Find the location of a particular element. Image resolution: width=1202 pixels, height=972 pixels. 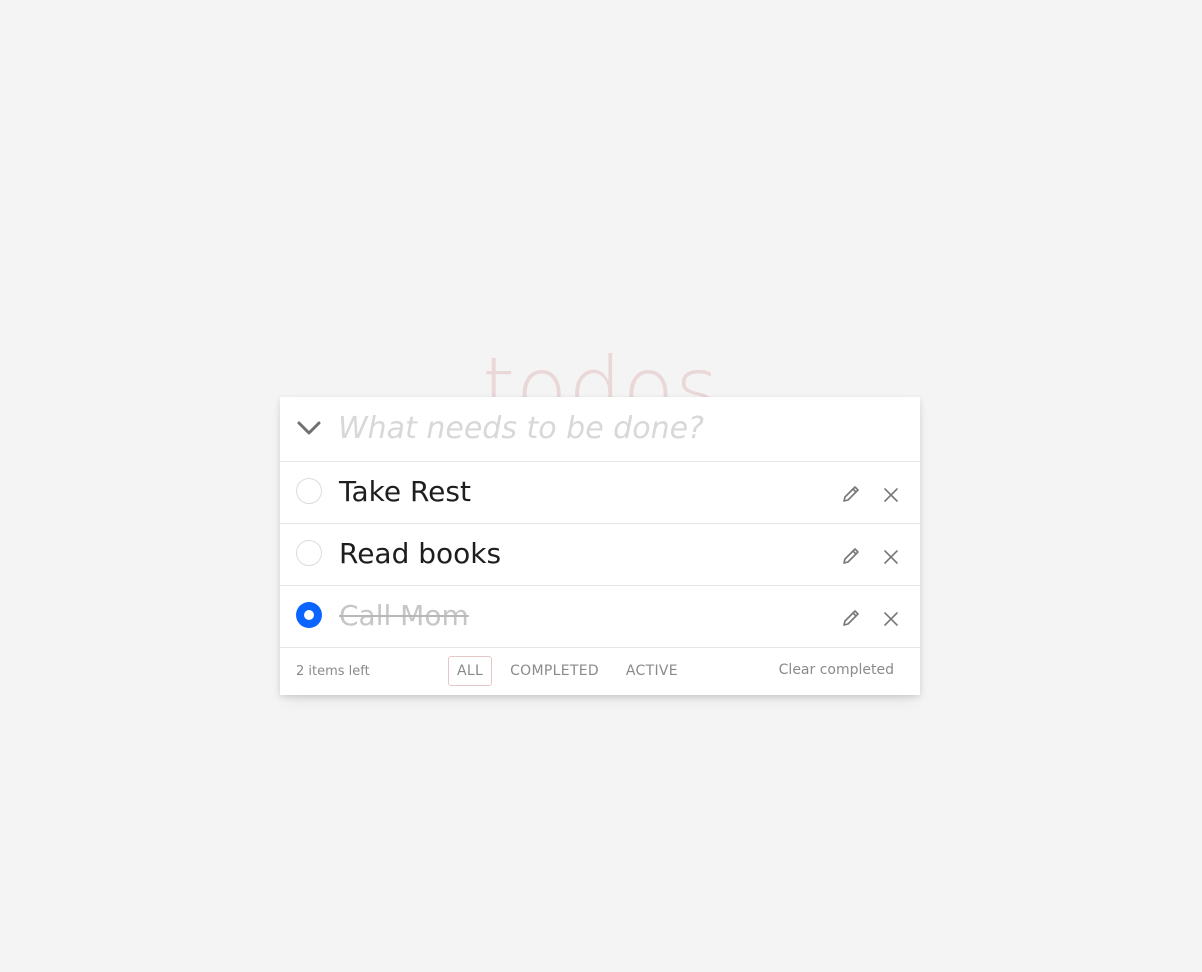

chevron-down-icon is located at coordinates (309, 428).